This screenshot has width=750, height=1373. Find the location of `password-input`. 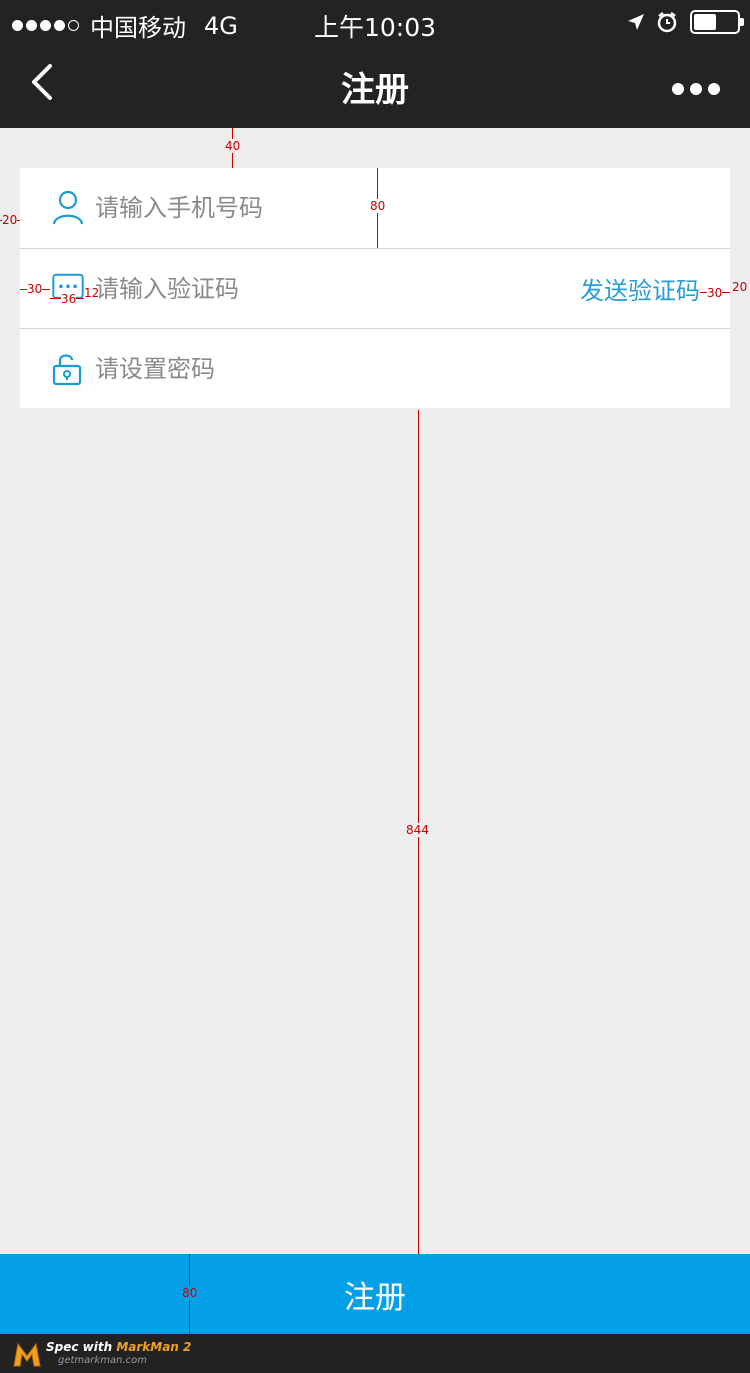

password-input is located at coordinates (305, 369).